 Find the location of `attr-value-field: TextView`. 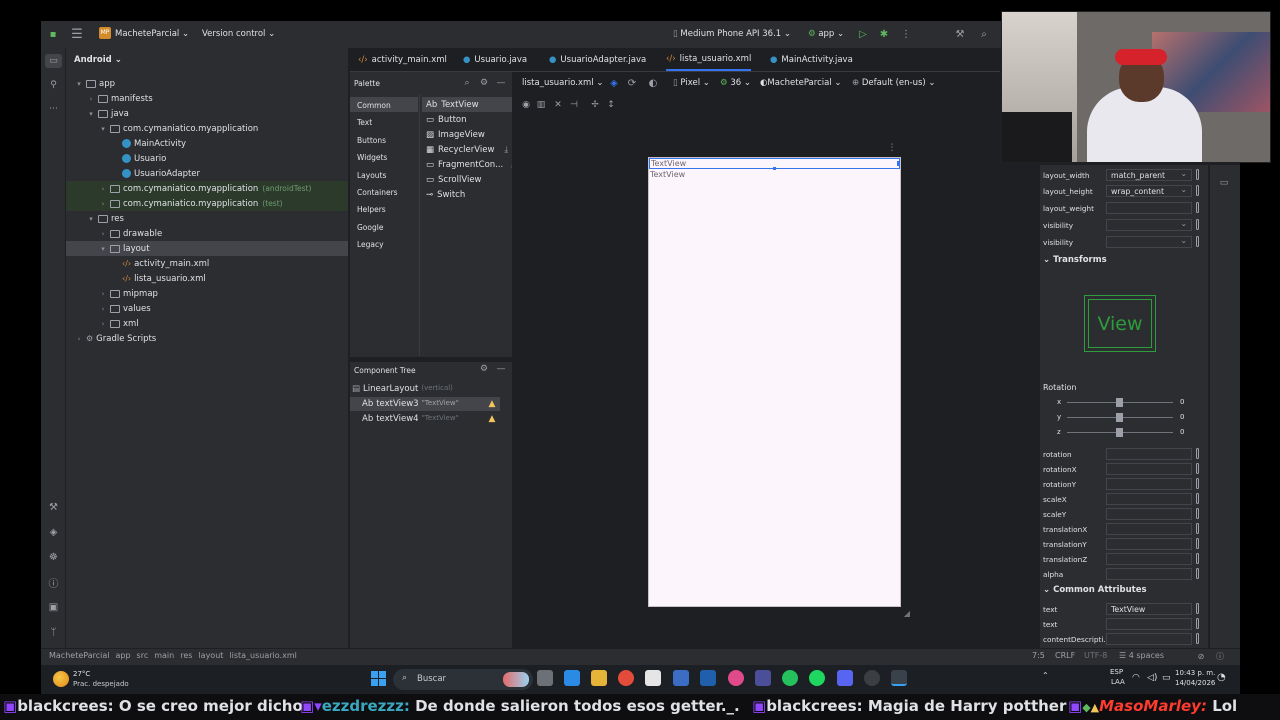

attr-value-field: TextView is located at coordinates (1149, 609).